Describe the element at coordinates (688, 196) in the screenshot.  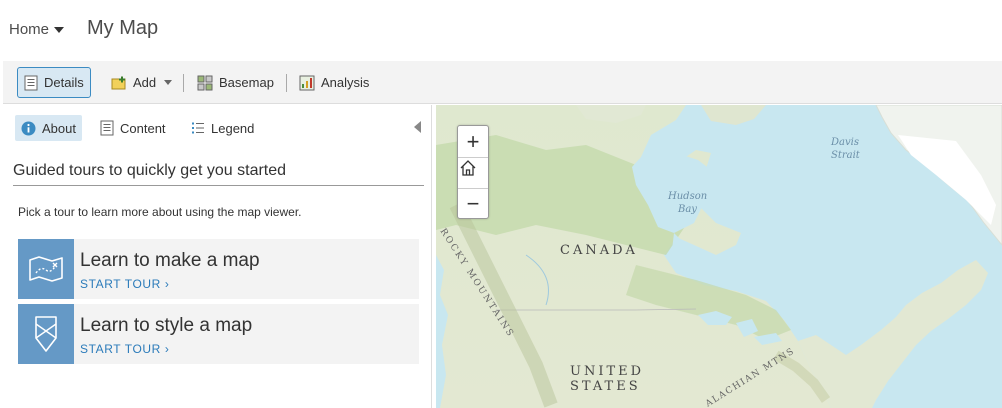
I see `map-label-hudson: Hudson` at that location.